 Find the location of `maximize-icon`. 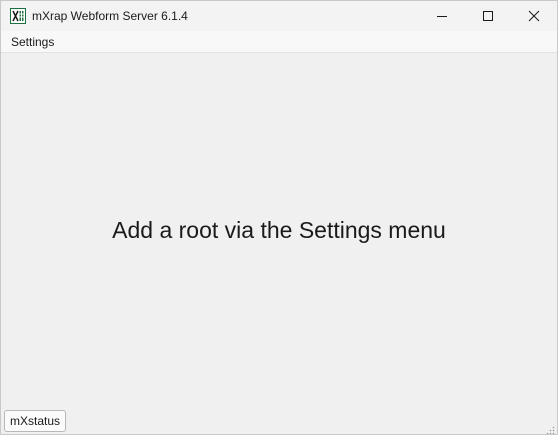

maximize-icon is located at coordinates (488, 16).